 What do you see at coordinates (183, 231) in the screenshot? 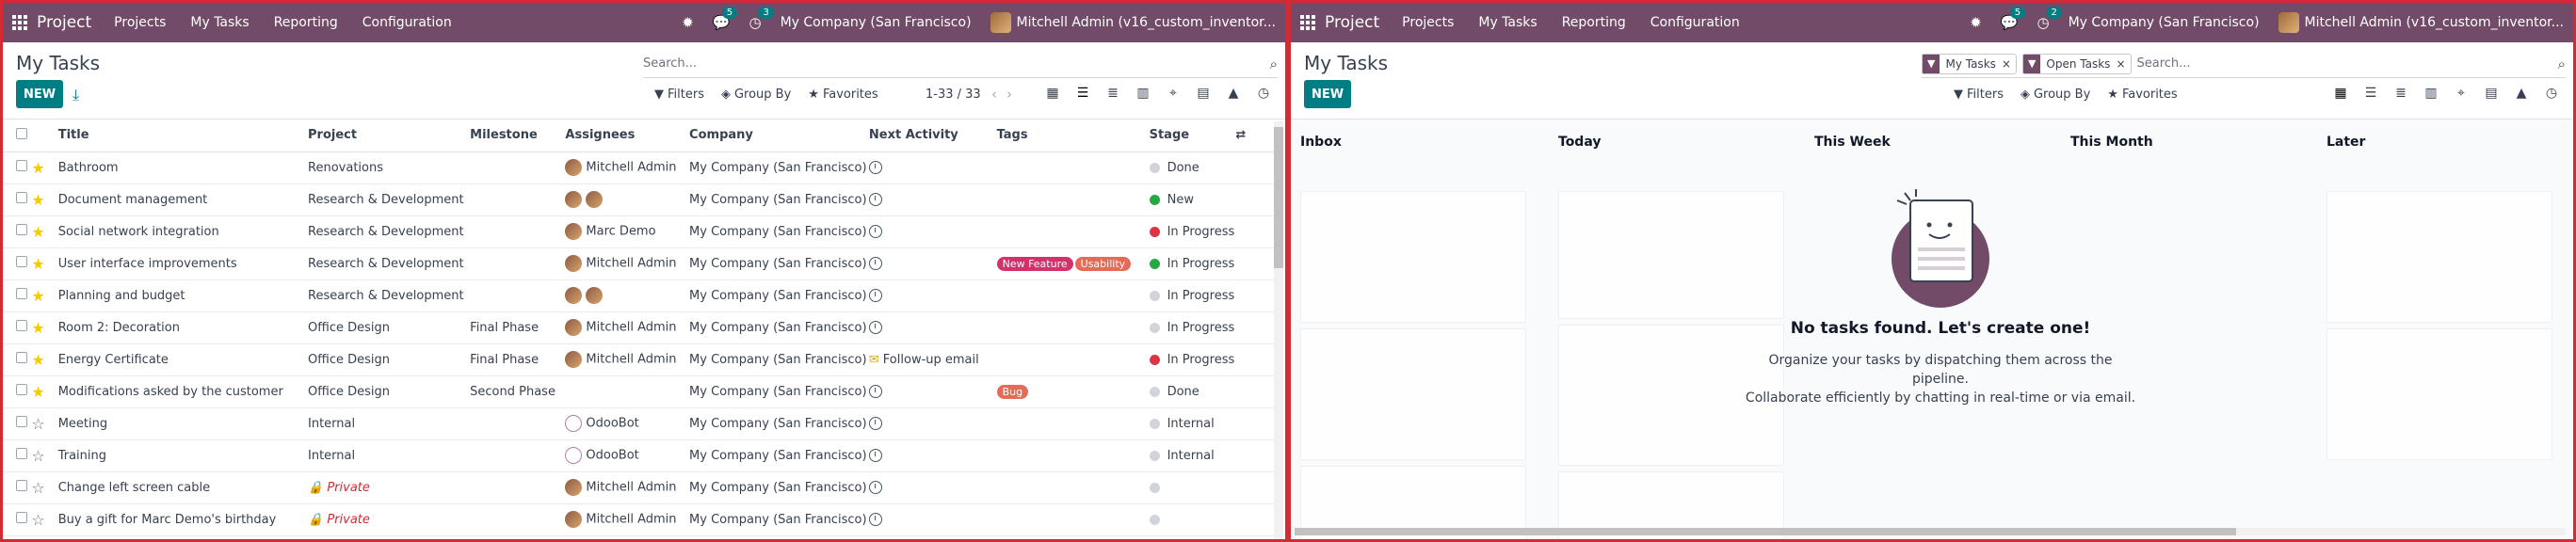
I see `title-cell: Social network integration` at bounding box center [183, 231].